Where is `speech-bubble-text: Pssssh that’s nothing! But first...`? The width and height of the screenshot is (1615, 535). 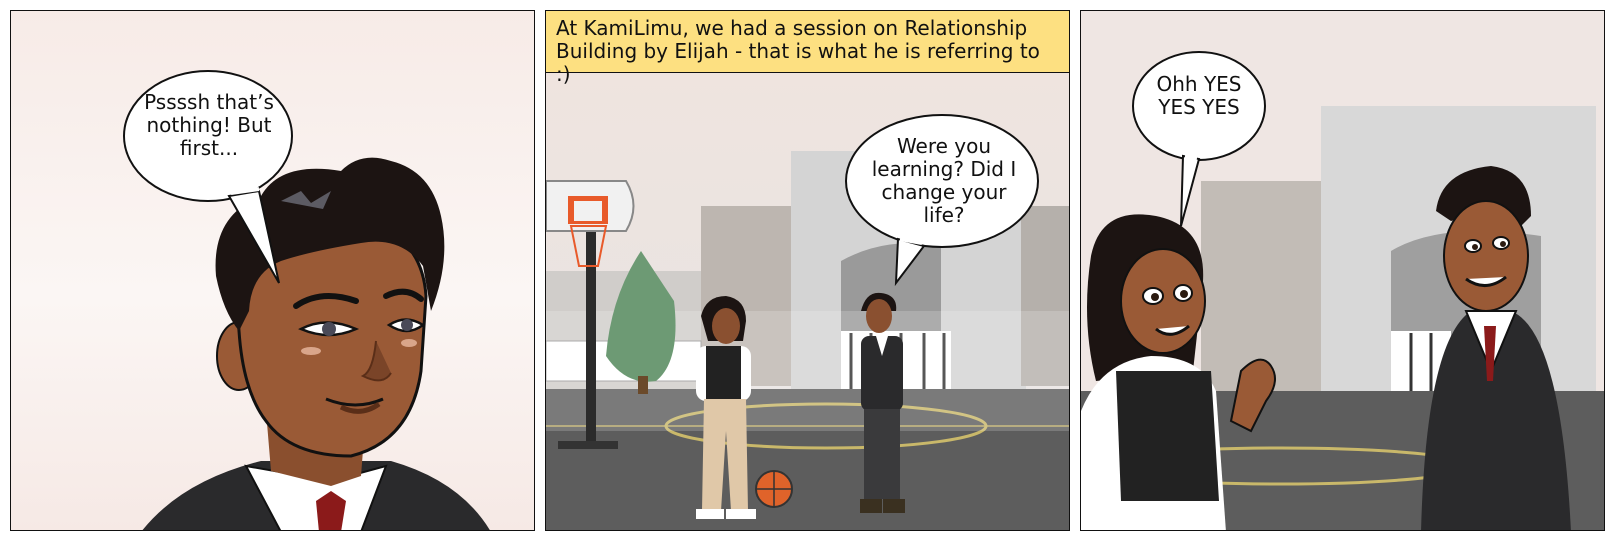
speech-bubble-text: Pssssh that’s nothing! But first... is located at coordinates (209, 125).